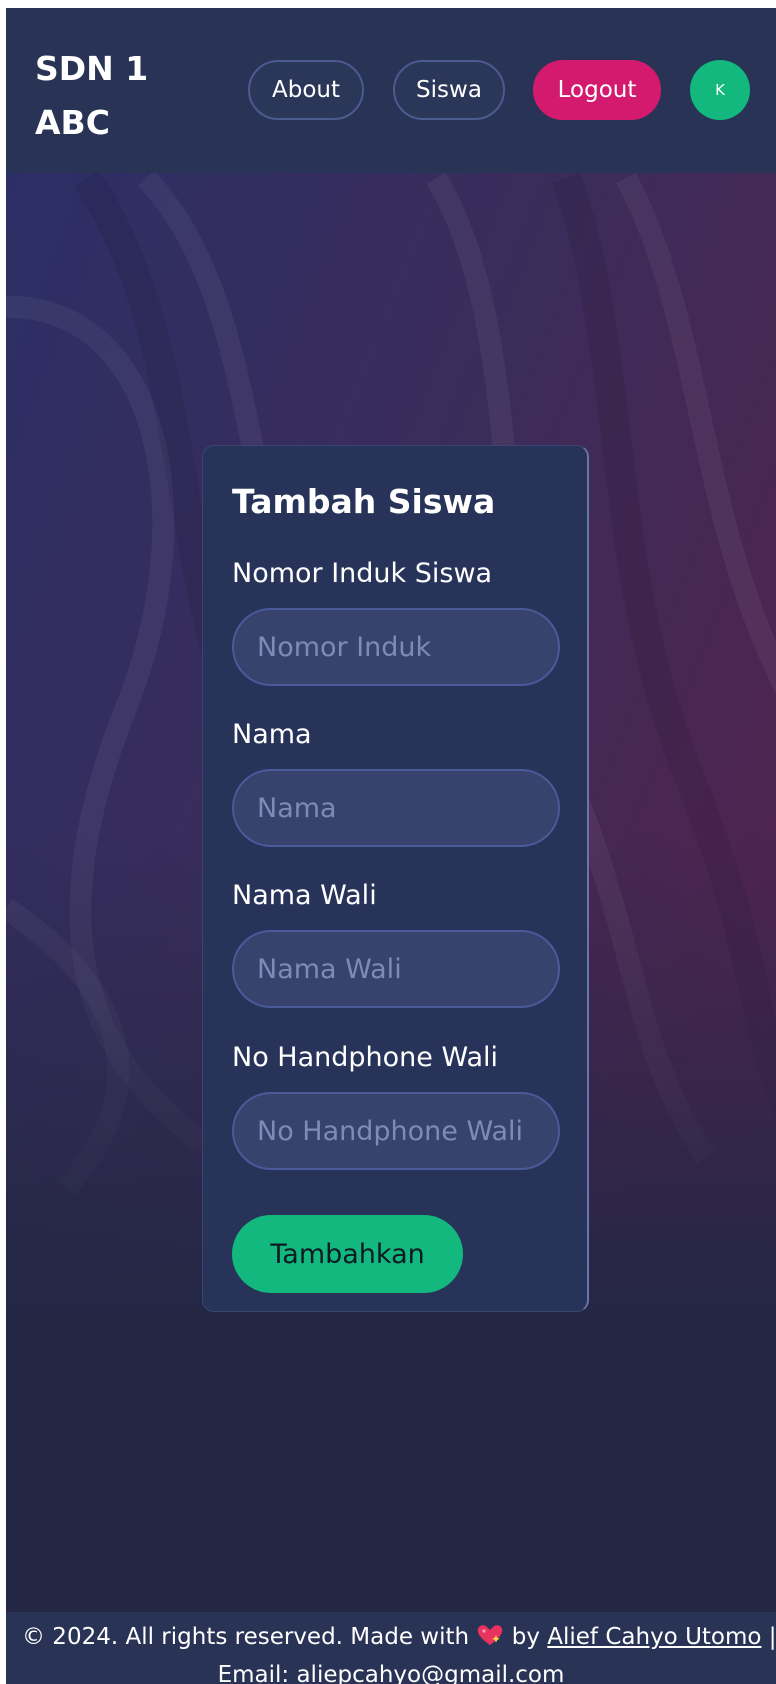  I want to click on nama-label: Nama, so click(272, 734).